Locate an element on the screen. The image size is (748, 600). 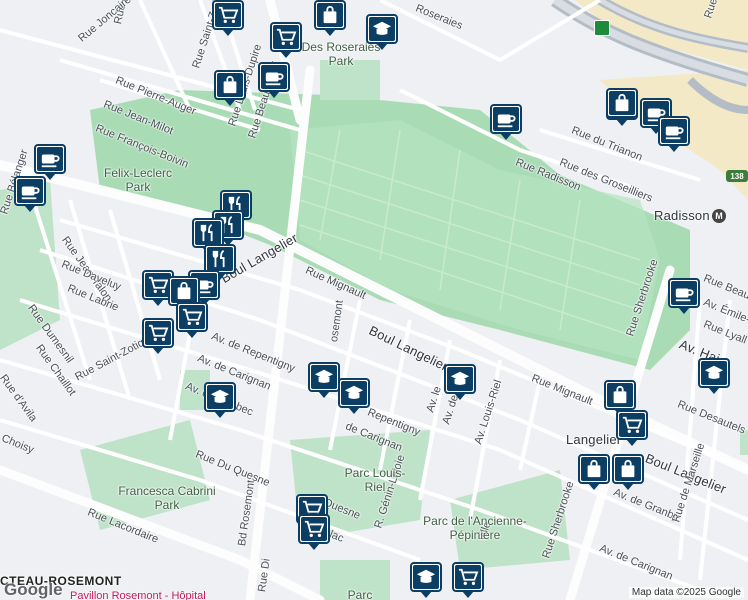
map-attribution: Map data ©2025 Google is located at coordinates (686, 592).